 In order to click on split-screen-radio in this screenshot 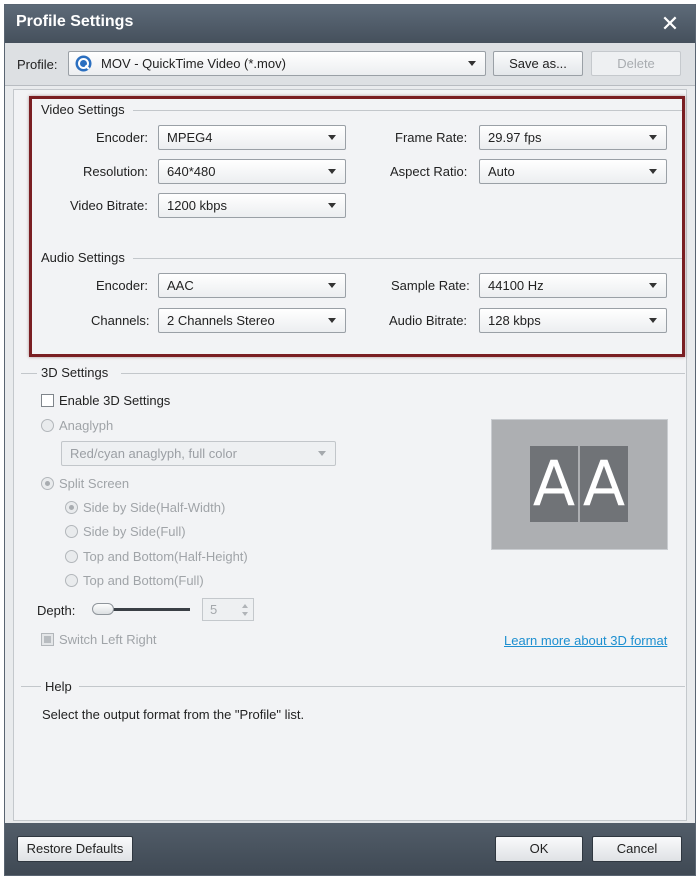, I will do `click(47, 483)`.